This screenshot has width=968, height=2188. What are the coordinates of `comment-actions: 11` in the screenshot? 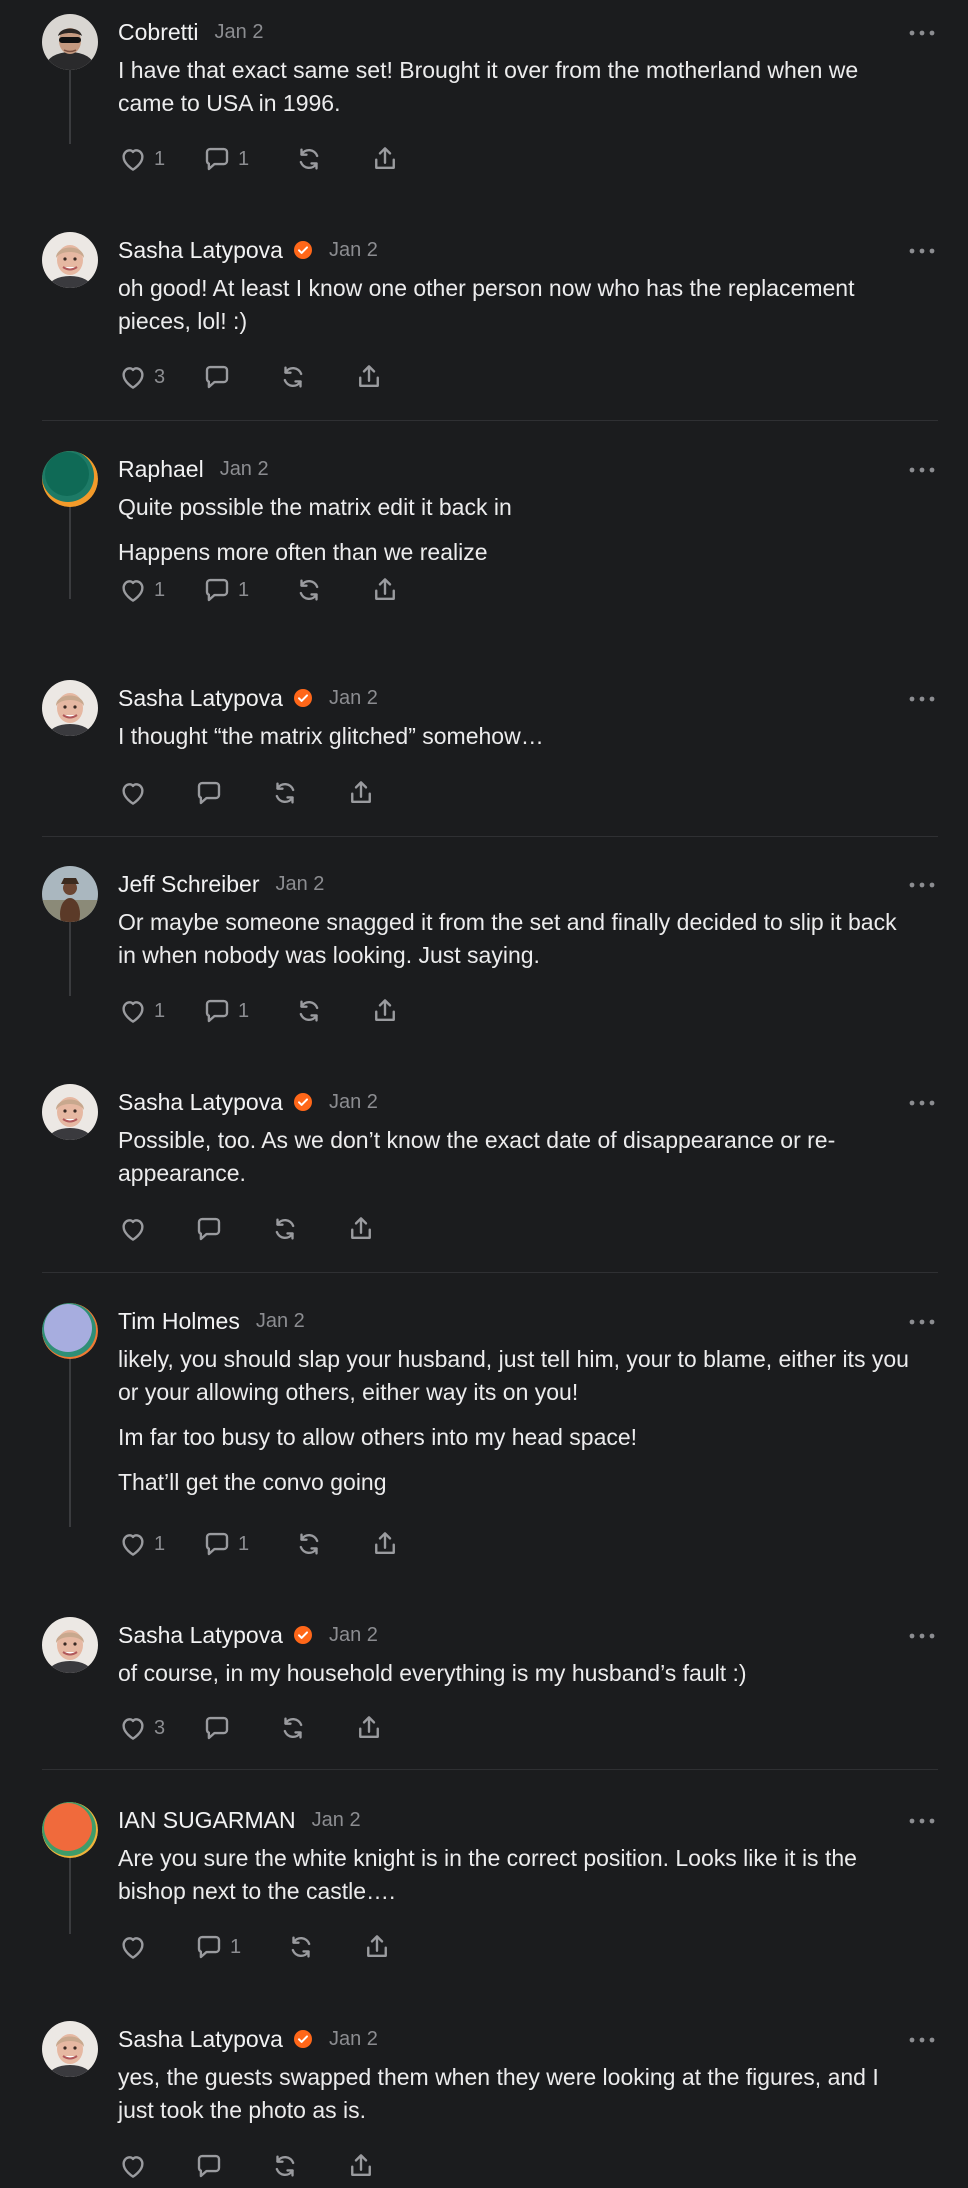 It's located at (264, 1011).